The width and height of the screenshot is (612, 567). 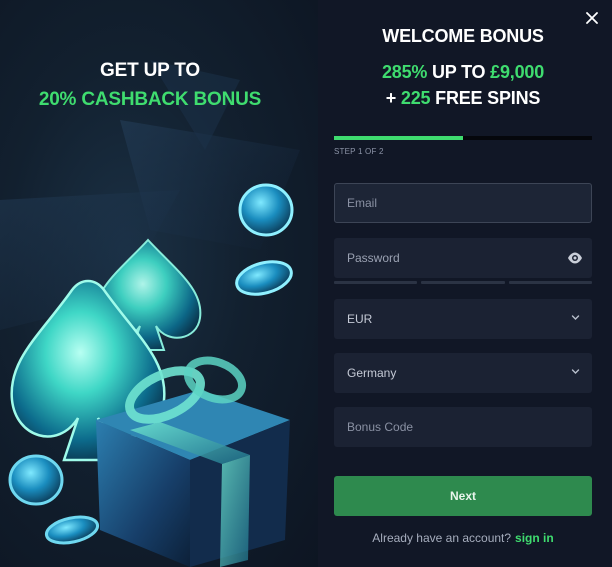 What do you see at coordinates (235, 511) in the screenshot?
I see `gift-ribbon` at bounding box center [235, 511].